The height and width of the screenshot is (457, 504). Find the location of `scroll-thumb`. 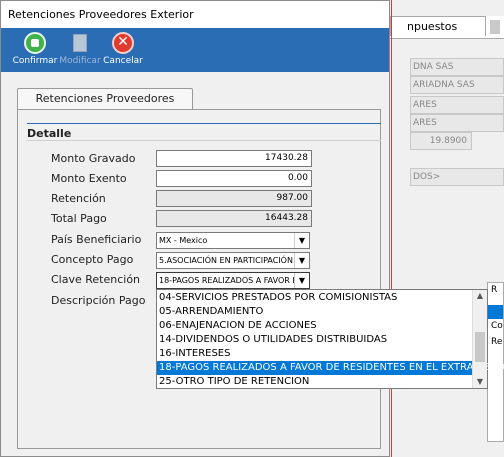

scroll-thumb is located at coordinates (480, 347).